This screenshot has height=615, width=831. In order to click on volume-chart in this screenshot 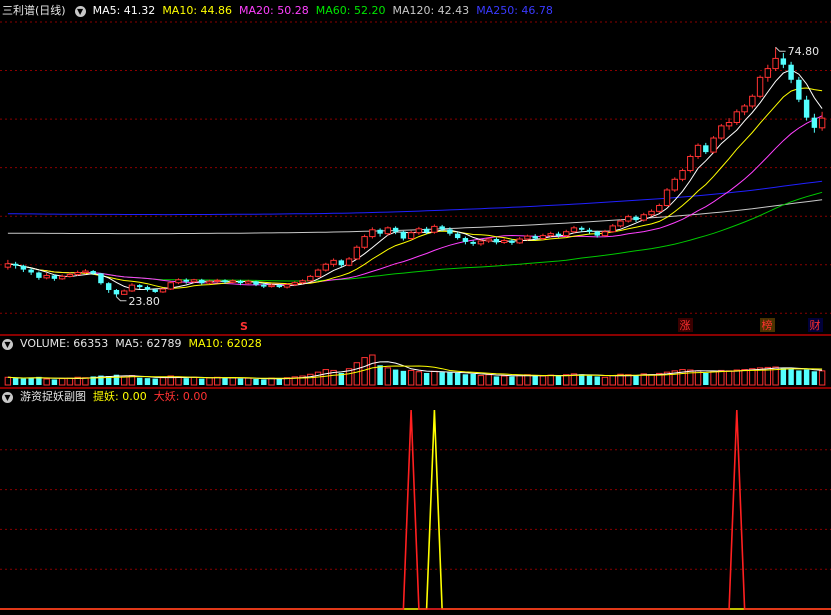, I will do `click(415, 369)`.